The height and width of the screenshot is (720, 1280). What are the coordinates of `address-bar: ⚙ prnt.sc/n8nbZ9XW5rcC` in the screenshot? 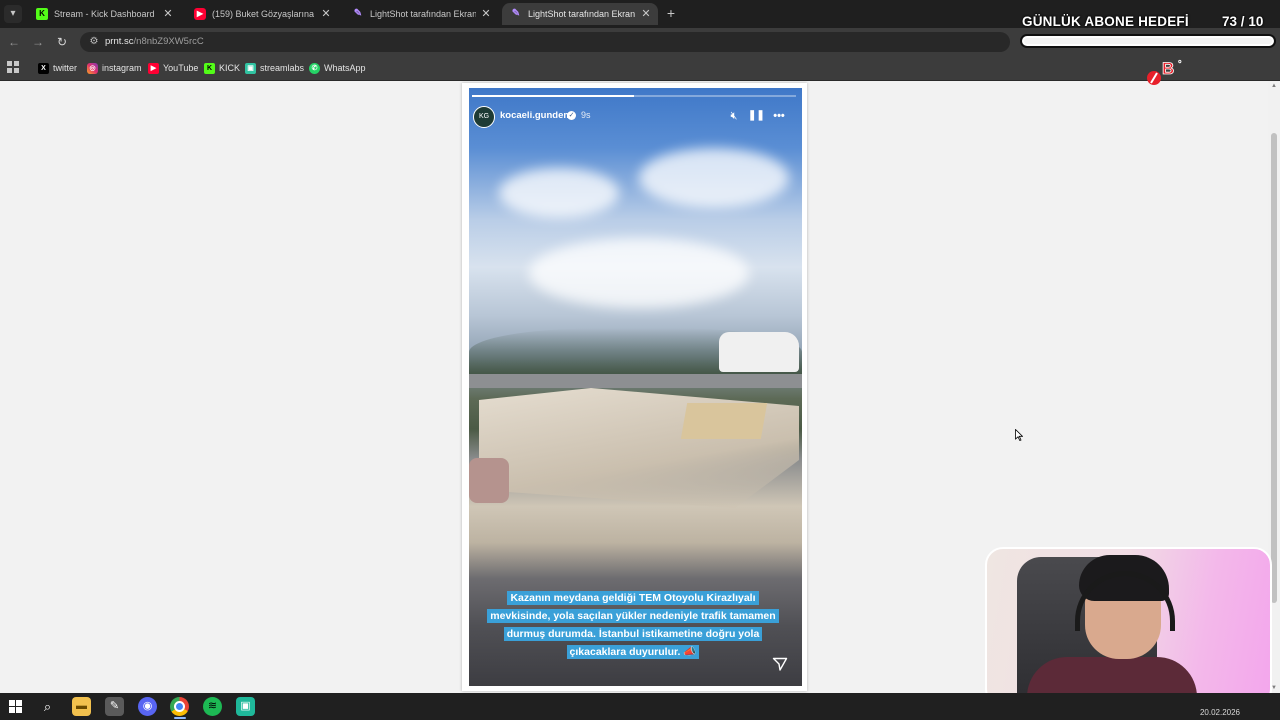 It's located at (545, 42).